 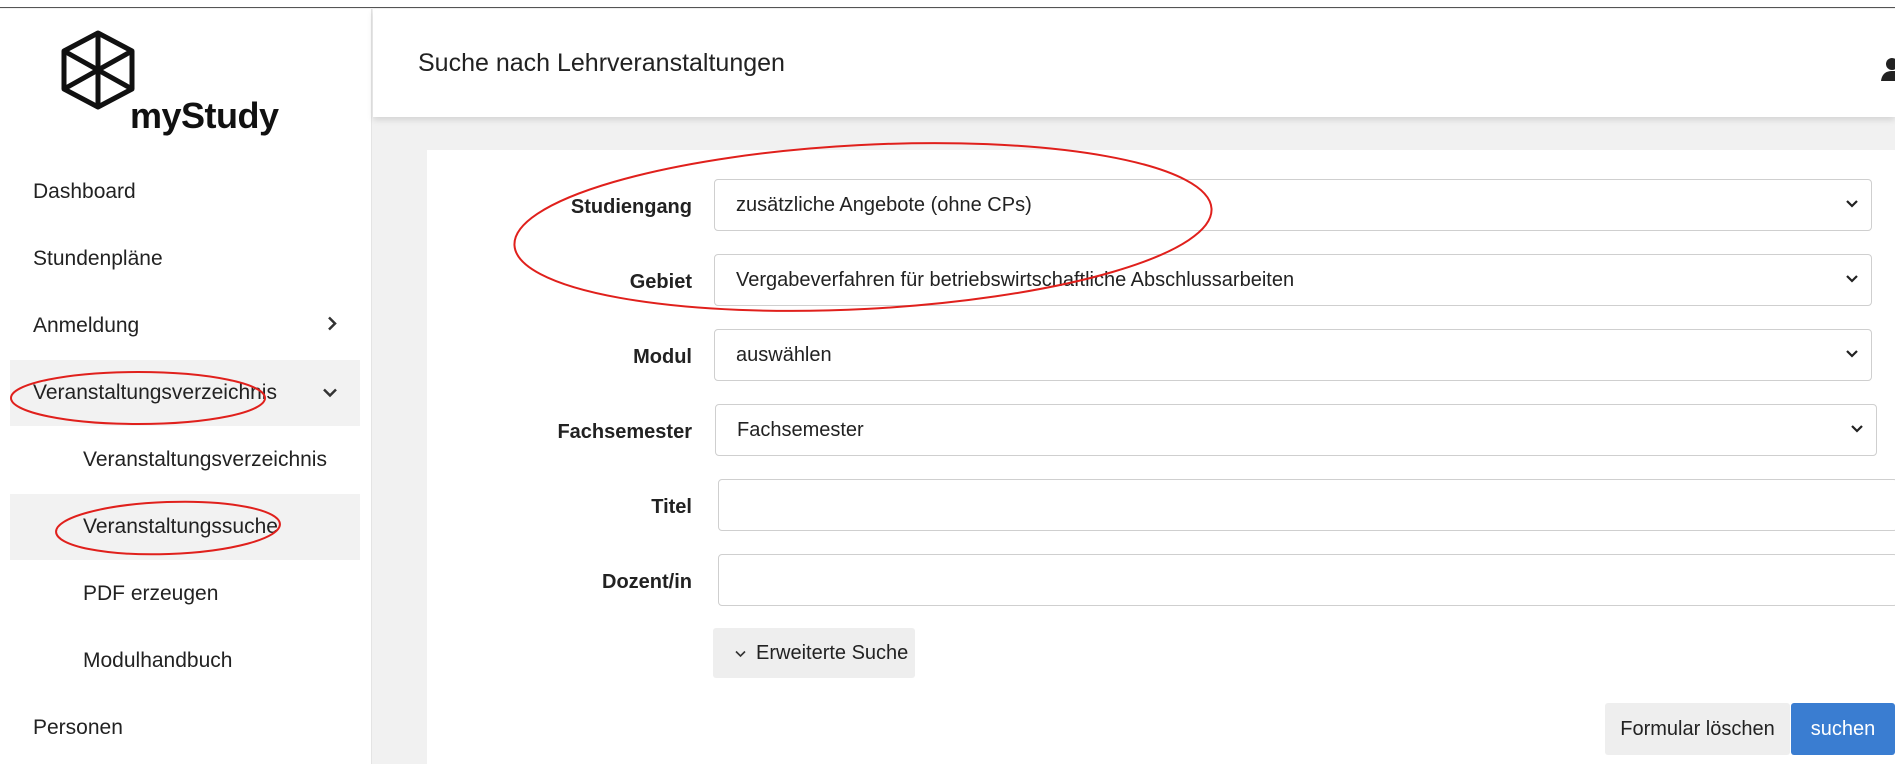 I want to click on studiengang-select: zusätzliche Angebote (ohne CPs), so click(x=1293, y=205).